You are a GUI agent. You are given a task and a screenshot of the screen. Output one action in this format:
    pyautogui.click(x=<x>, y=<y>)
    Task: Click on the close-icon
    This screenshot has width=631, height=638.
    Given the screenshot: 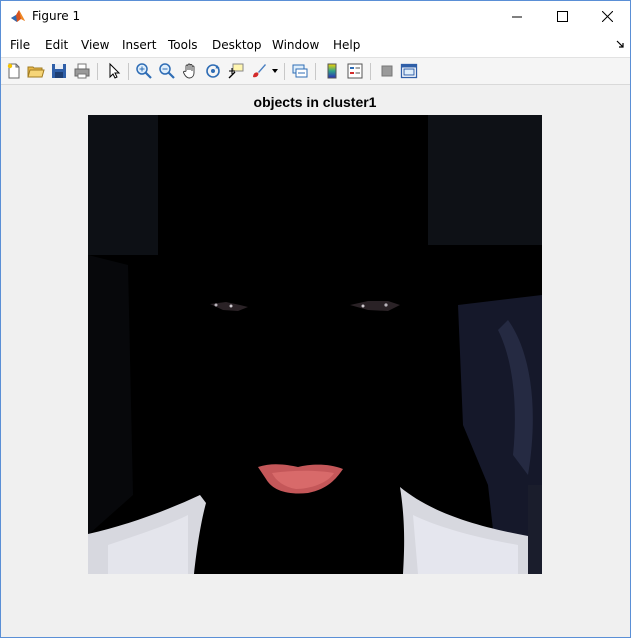 What is the action you would take?
    pyautogui.click(x=607, y=16)
    